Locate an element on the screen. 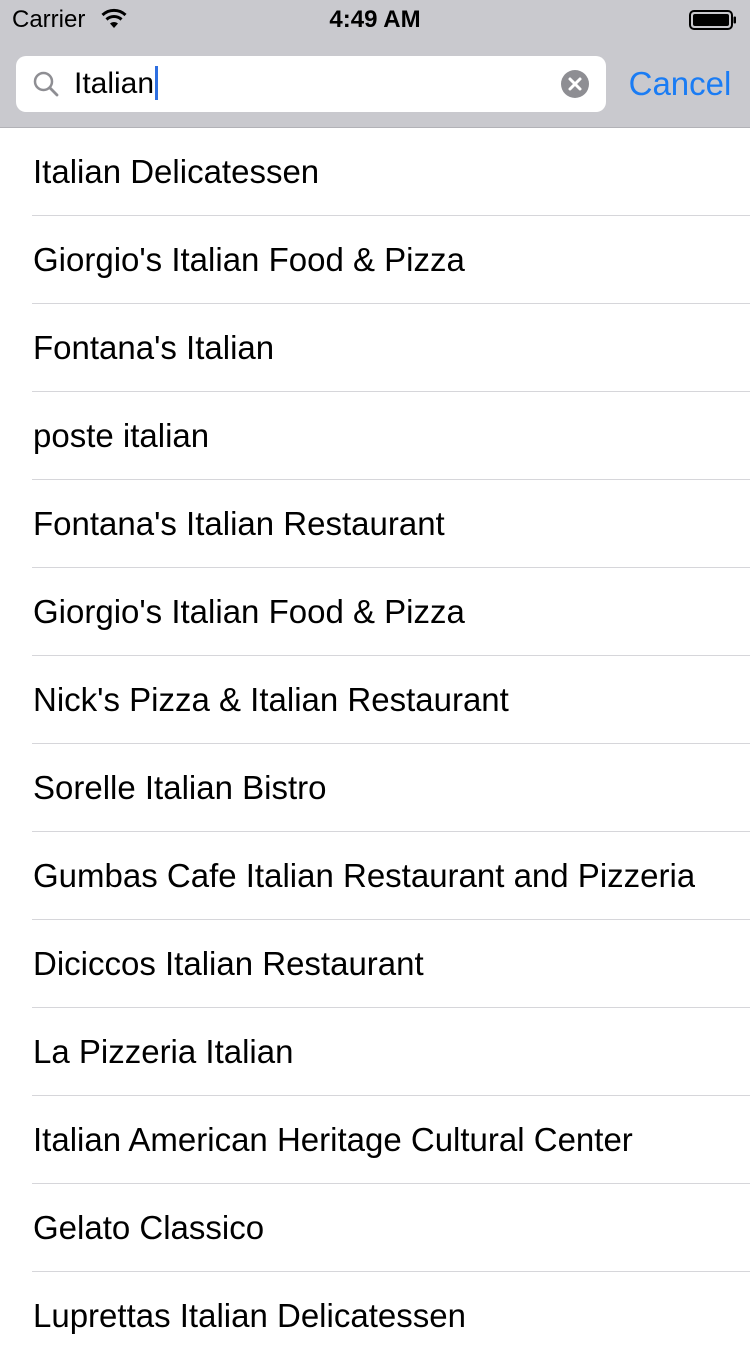 The width and height of the screenshot is (750, 1360). result-label: Fontana's Italian Restaurant is located at coordinates (239, 523).